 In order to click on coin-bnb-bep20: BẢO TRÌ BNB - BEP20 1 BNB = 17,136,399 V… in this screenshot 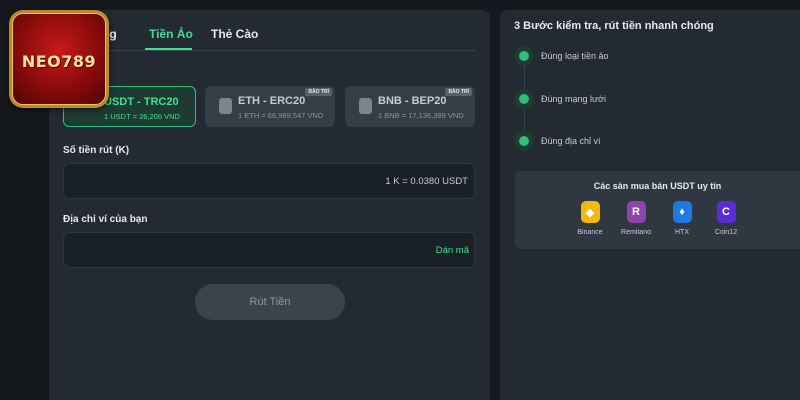, I will do `click(410, 106)`.